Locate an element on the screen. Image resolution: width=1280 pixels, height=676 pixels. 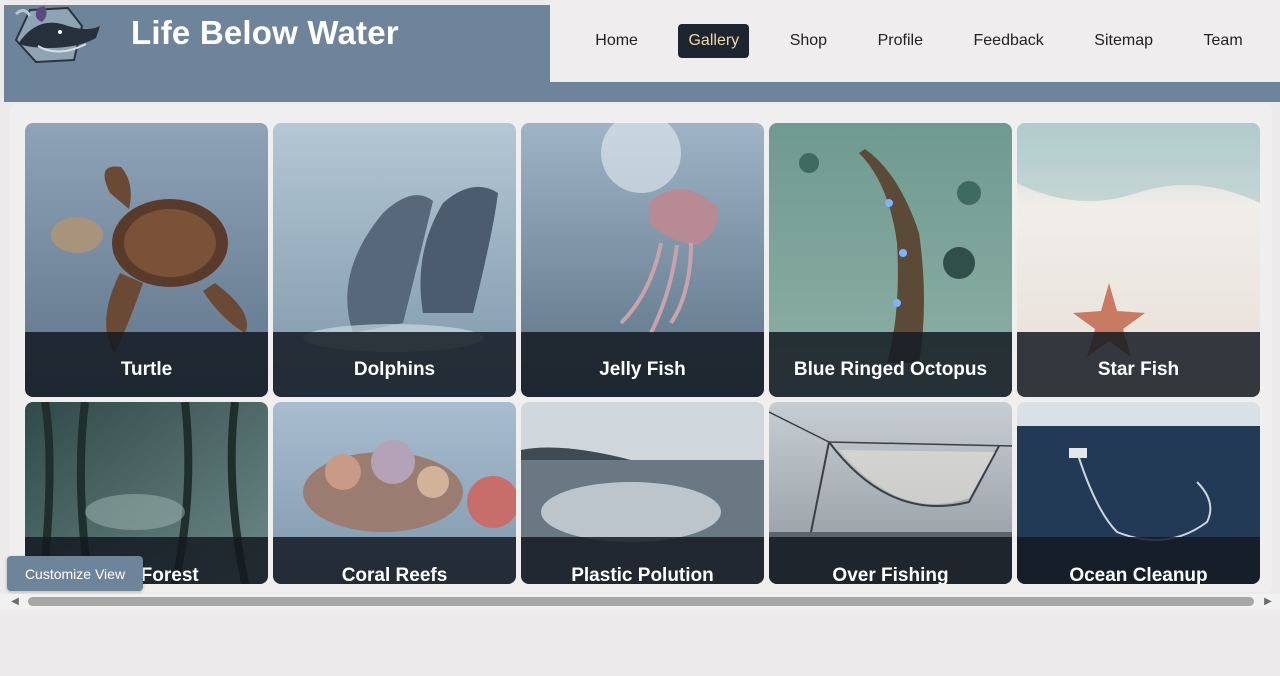
gallery-card-ocean-cleanup: Ocean Cleanup is located at coordinates (1138, 493).